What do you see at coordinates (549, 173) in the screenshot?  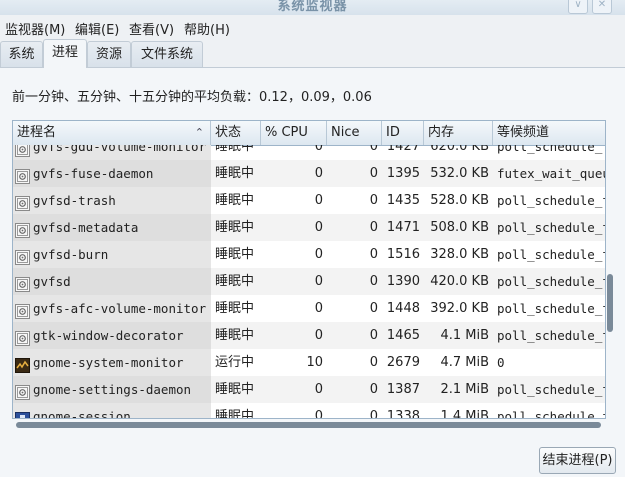 I see `process-wait-channel: futex_wait_queue_me` at bounding box center [549, 173].